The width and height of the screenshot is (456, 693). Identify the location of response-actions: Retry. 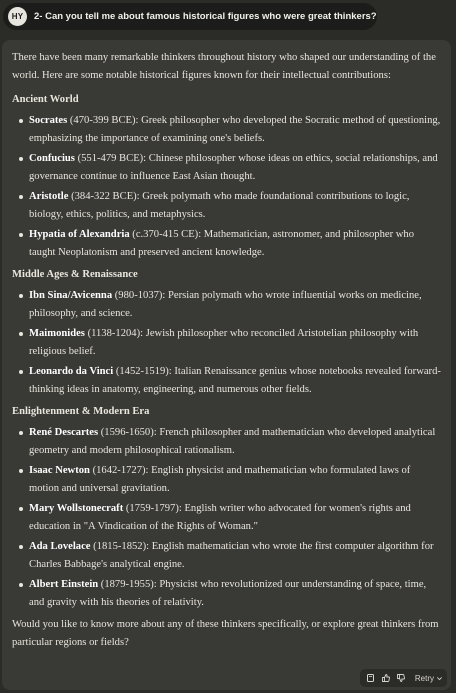
(403, 678).